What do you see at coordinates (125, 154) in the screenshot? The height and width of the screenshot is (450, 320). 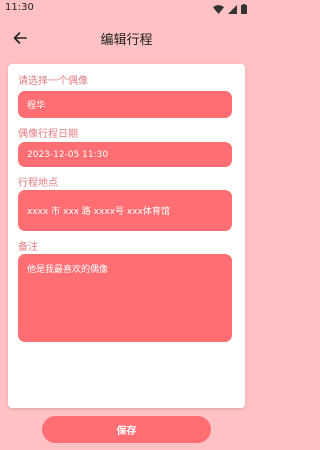 I see `date-picker-field: 2023-12-05 11:30` at bounding box center [125, 154].